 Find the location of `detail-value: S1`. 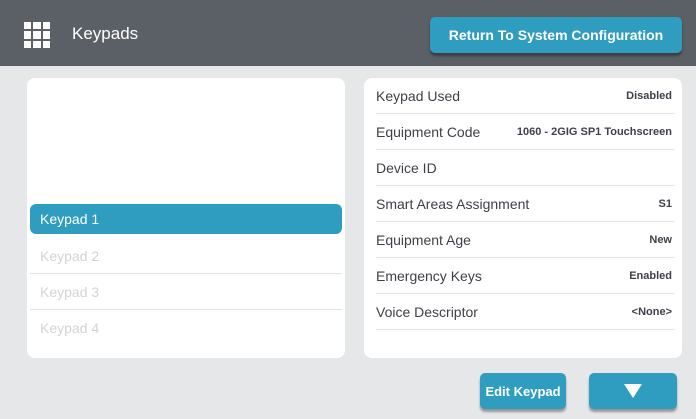

detail-value: S1 is located at coordinates (665, 203).